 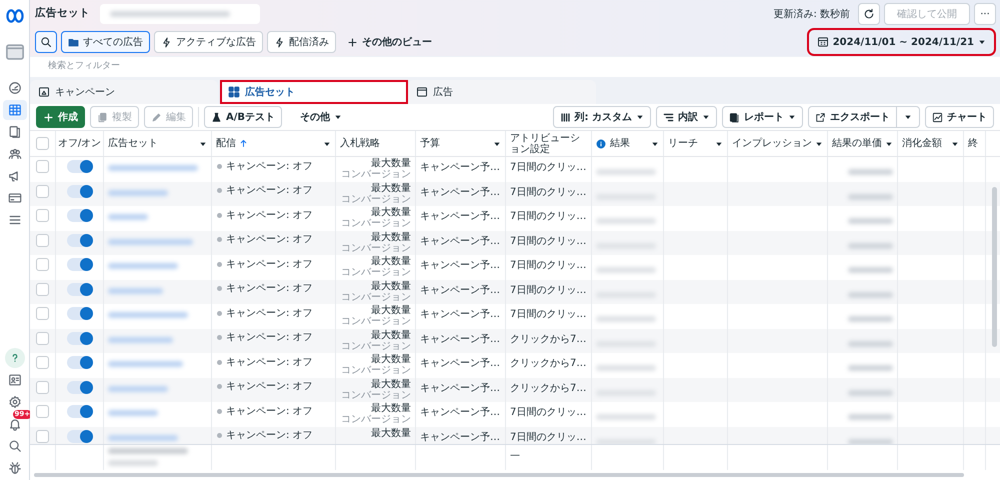 What do you see at coordinates (46, 42) in the screenshot?
I see `search-button` at bounding box center [46, 42].